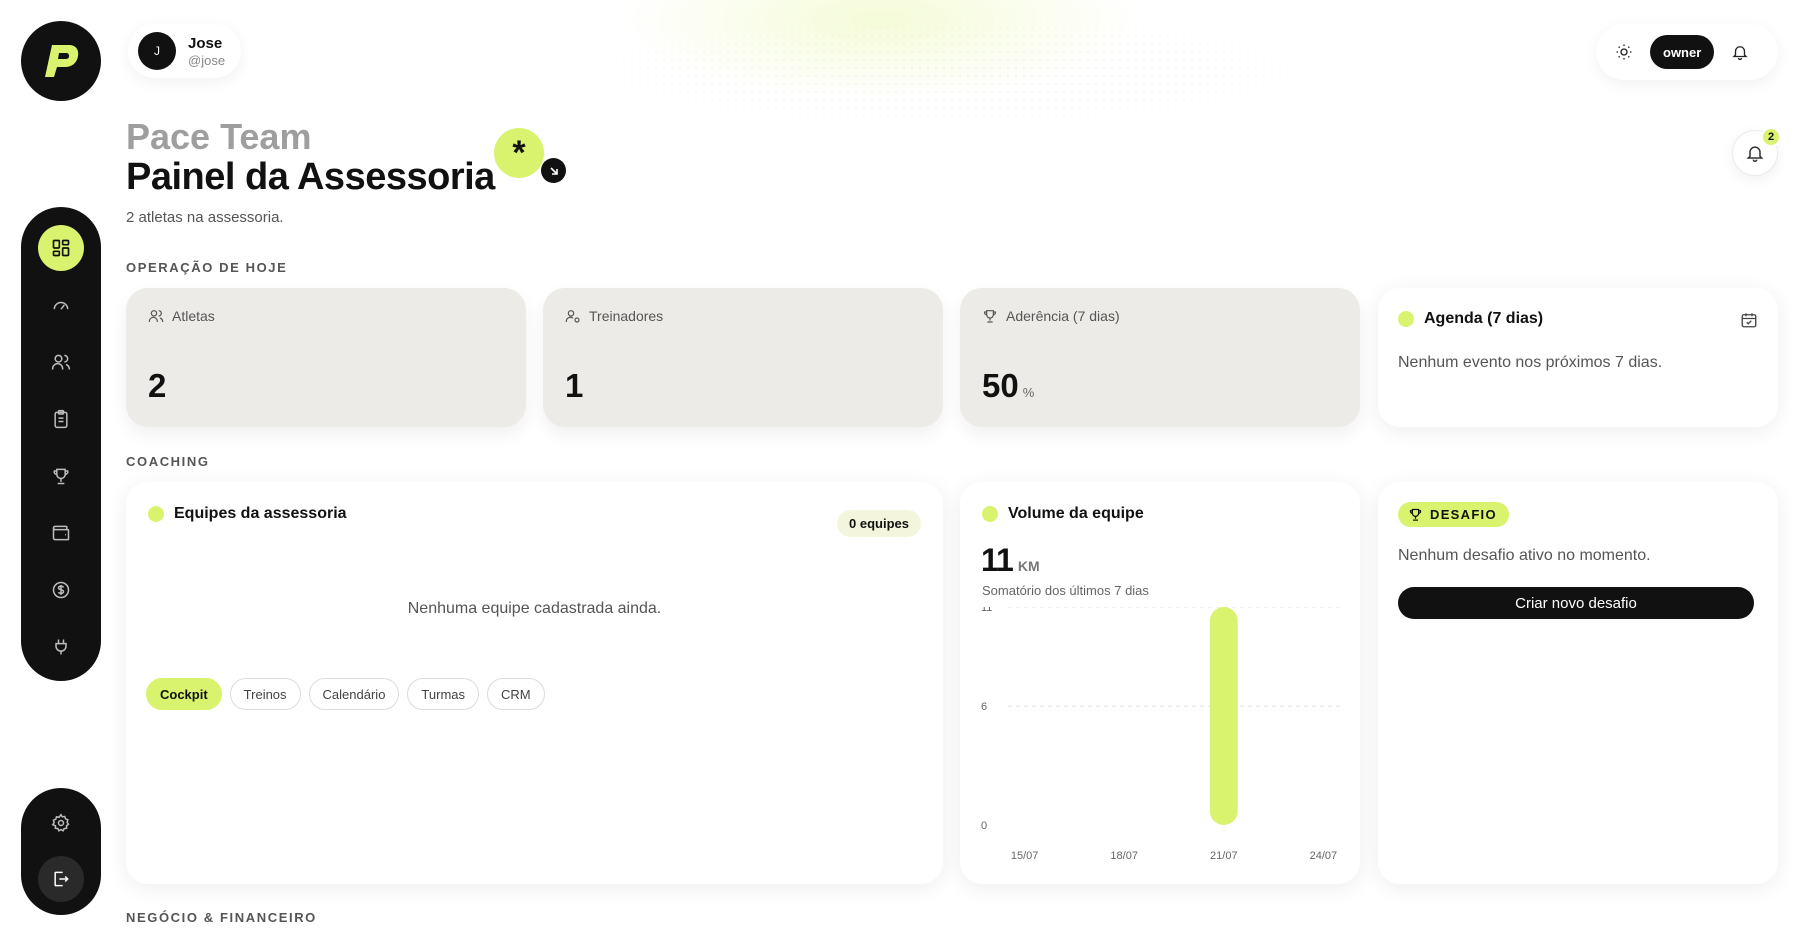 The image size is (1800, 932). I want to click on org-name: Pace Team, so click(219, 136).